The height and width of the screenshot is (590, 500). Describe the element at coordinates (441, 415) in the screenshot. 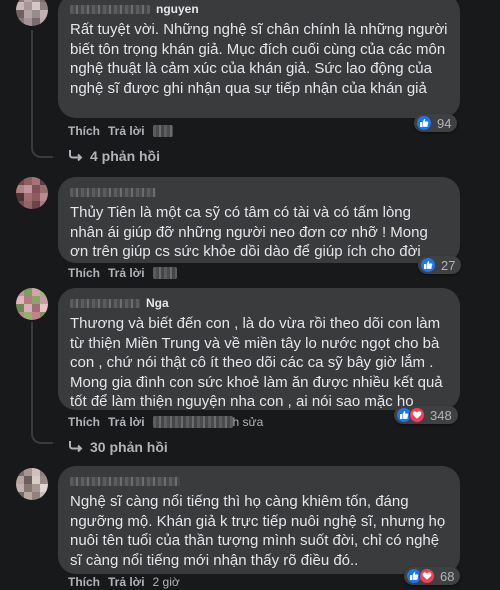

I see `reaction-count: 348` at that location.